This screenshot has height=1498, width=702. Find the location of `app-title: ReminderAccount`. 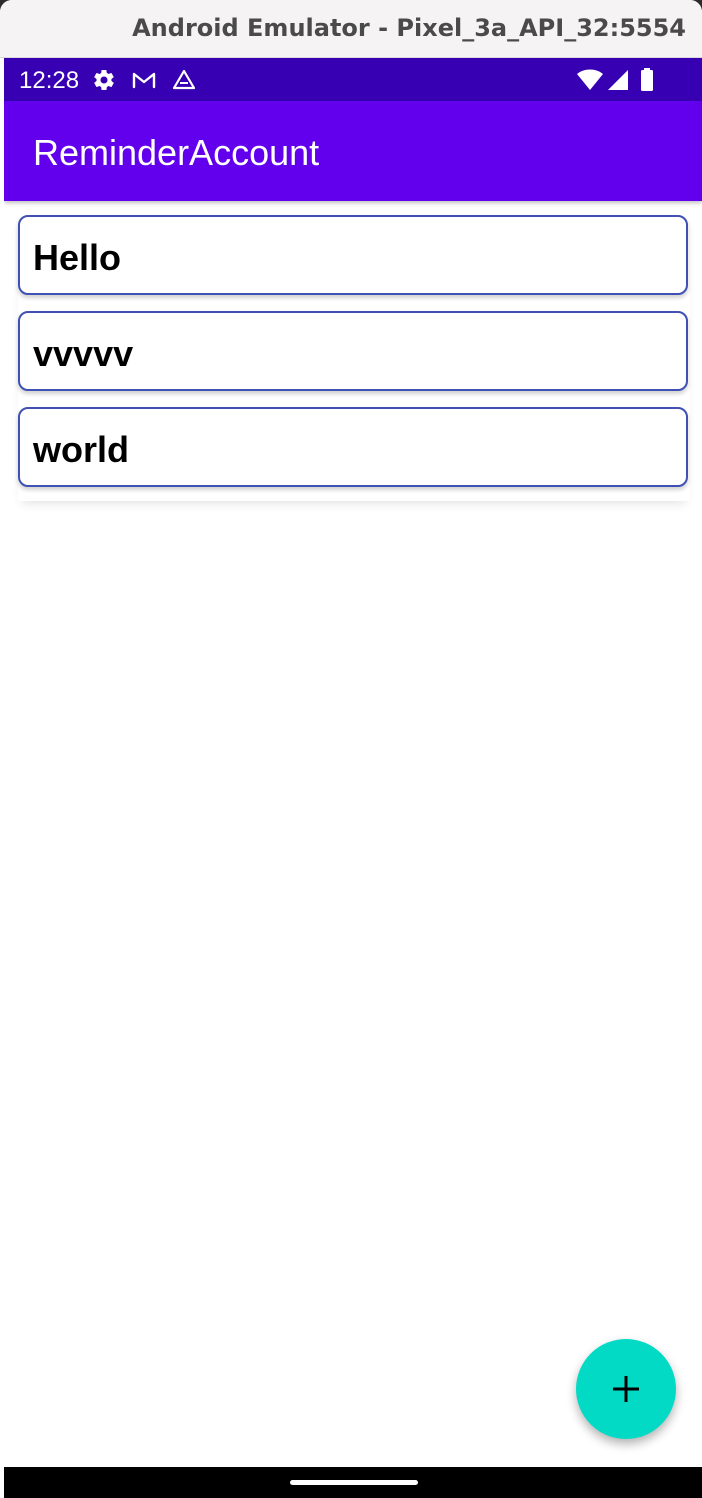

app-title: ReminderAccount is located at coordinates (176, 152).